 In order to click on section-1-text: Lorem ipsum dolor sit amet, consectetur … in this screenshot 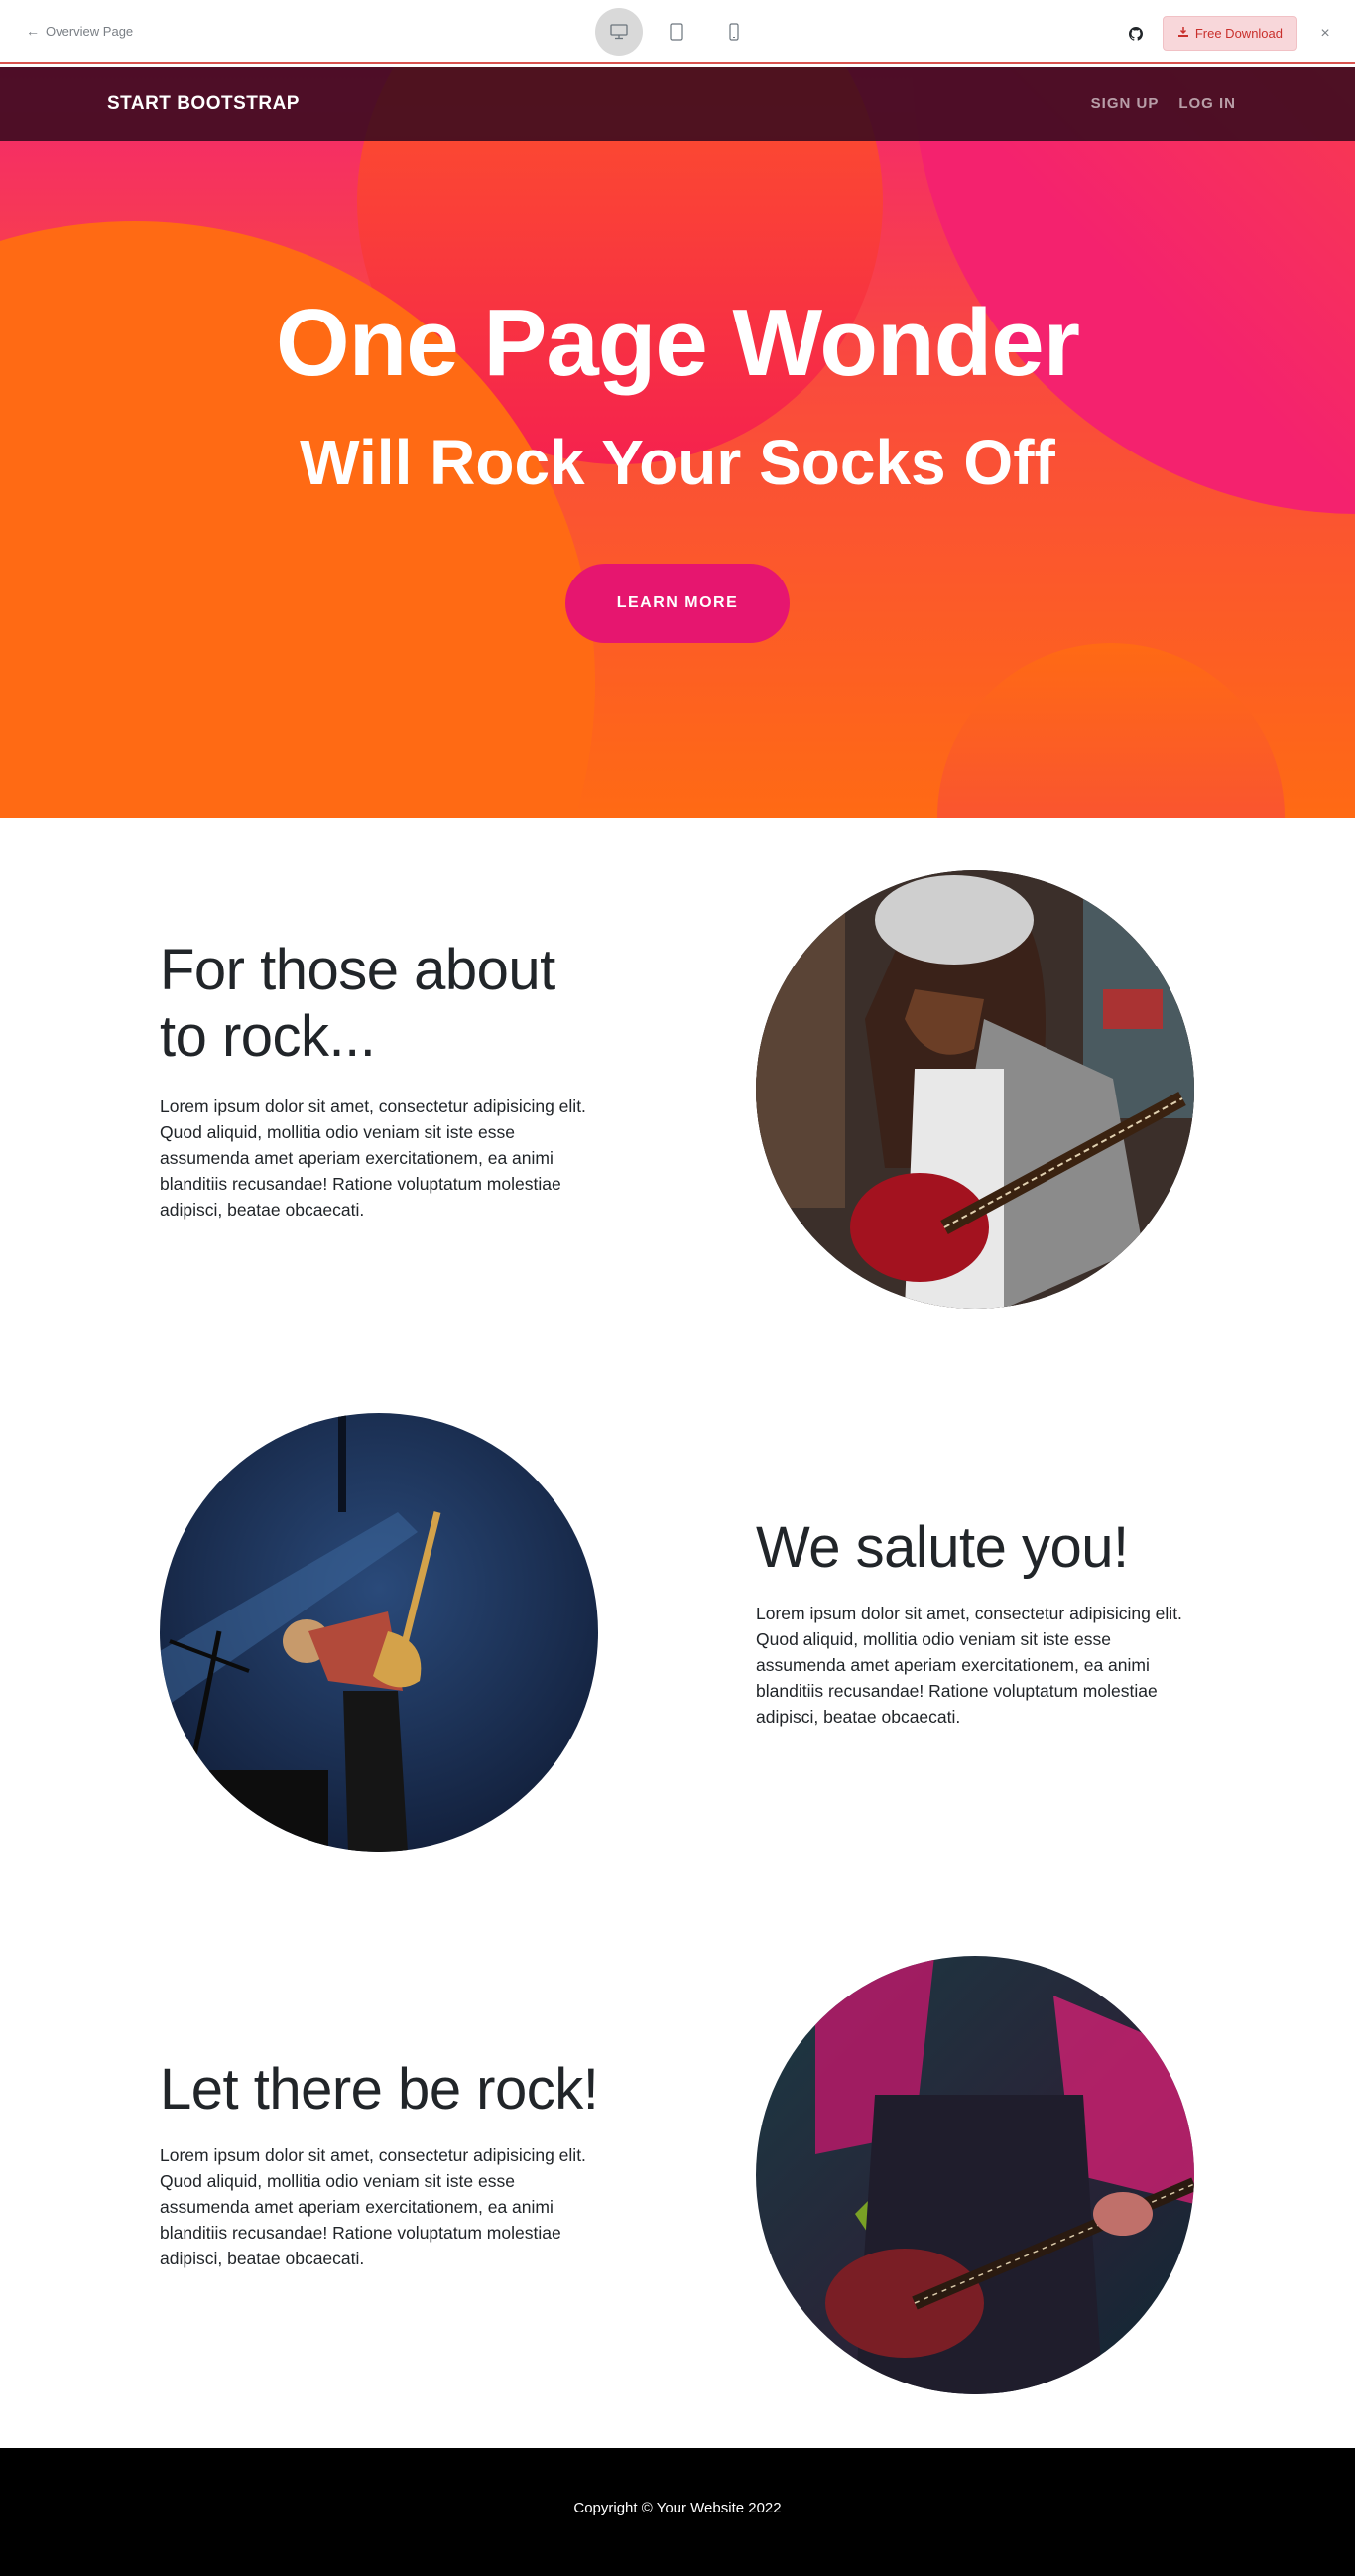, I will do `click(373, 1158)`.